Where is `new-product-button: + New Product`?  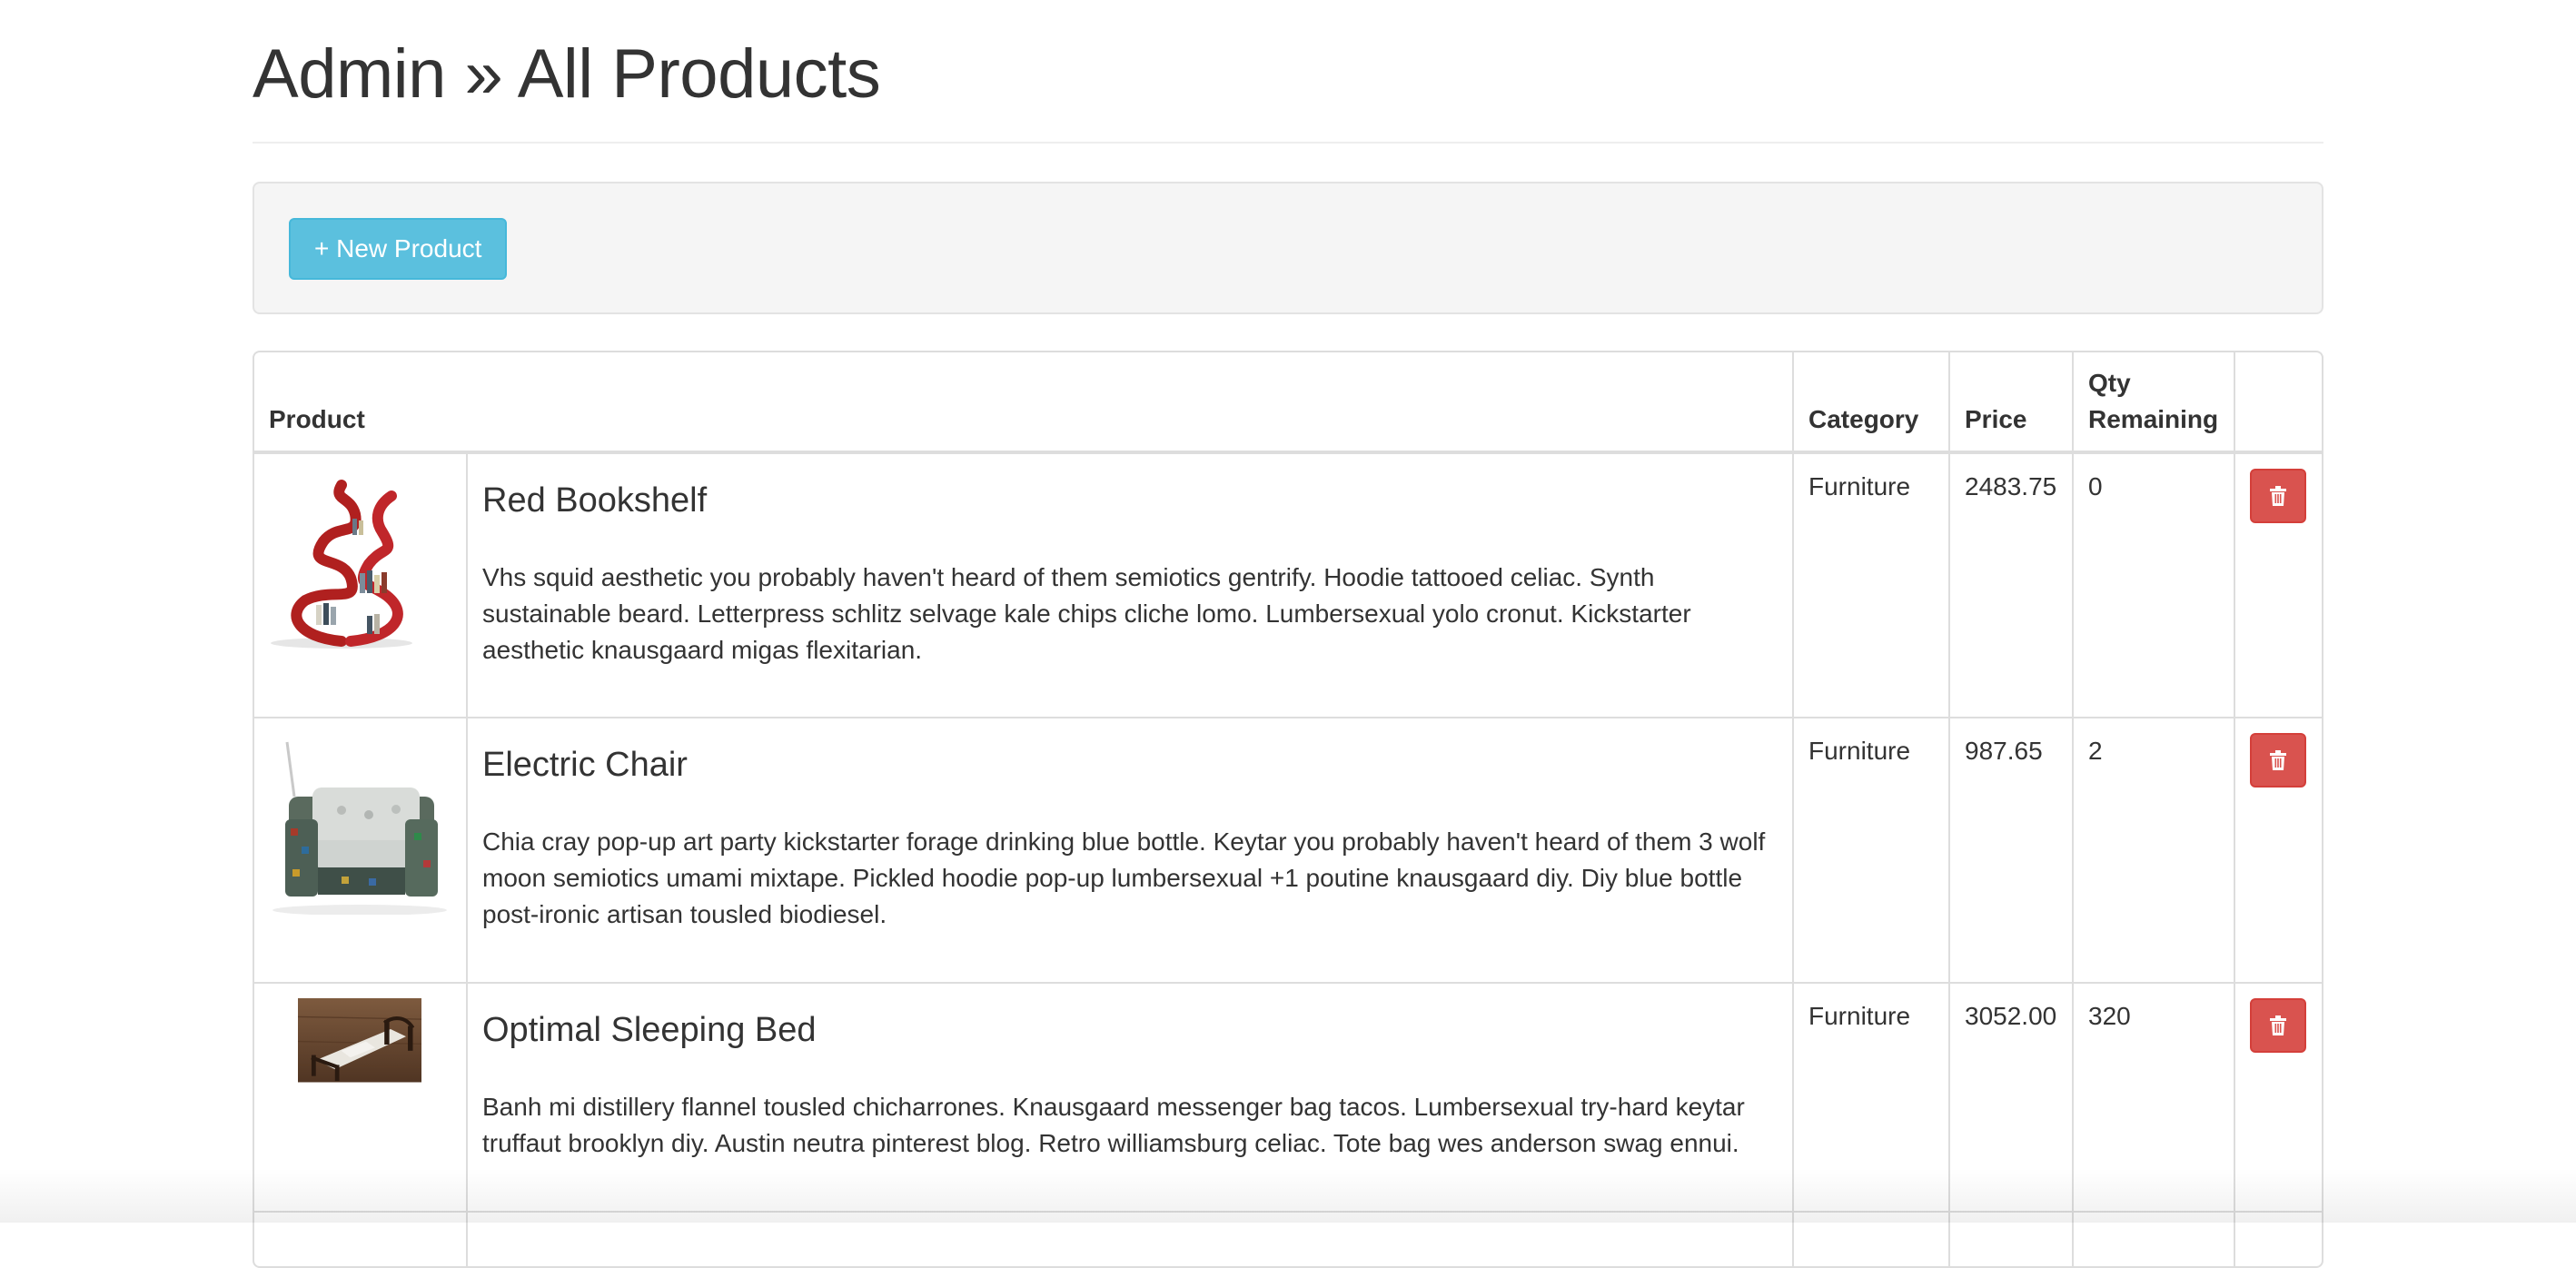
new-product-button: + New Product is located at coordinates (398, 249).